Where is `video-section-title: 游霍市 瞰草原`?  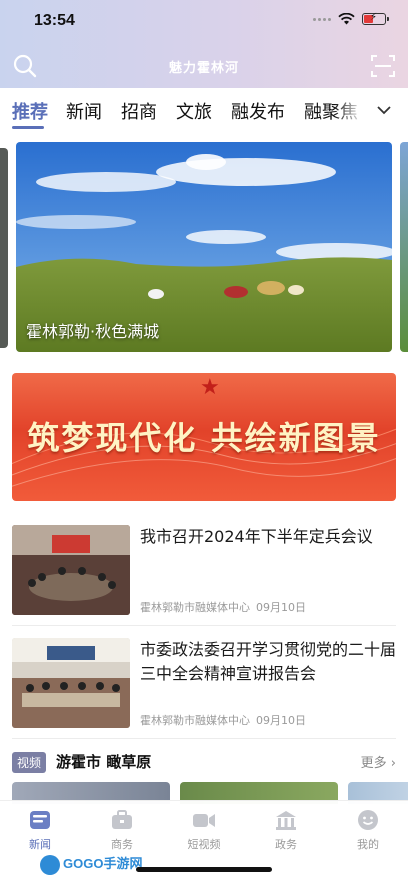
video-section-title: 游霍市 瞰草原 is located at coordinates (104, 762).